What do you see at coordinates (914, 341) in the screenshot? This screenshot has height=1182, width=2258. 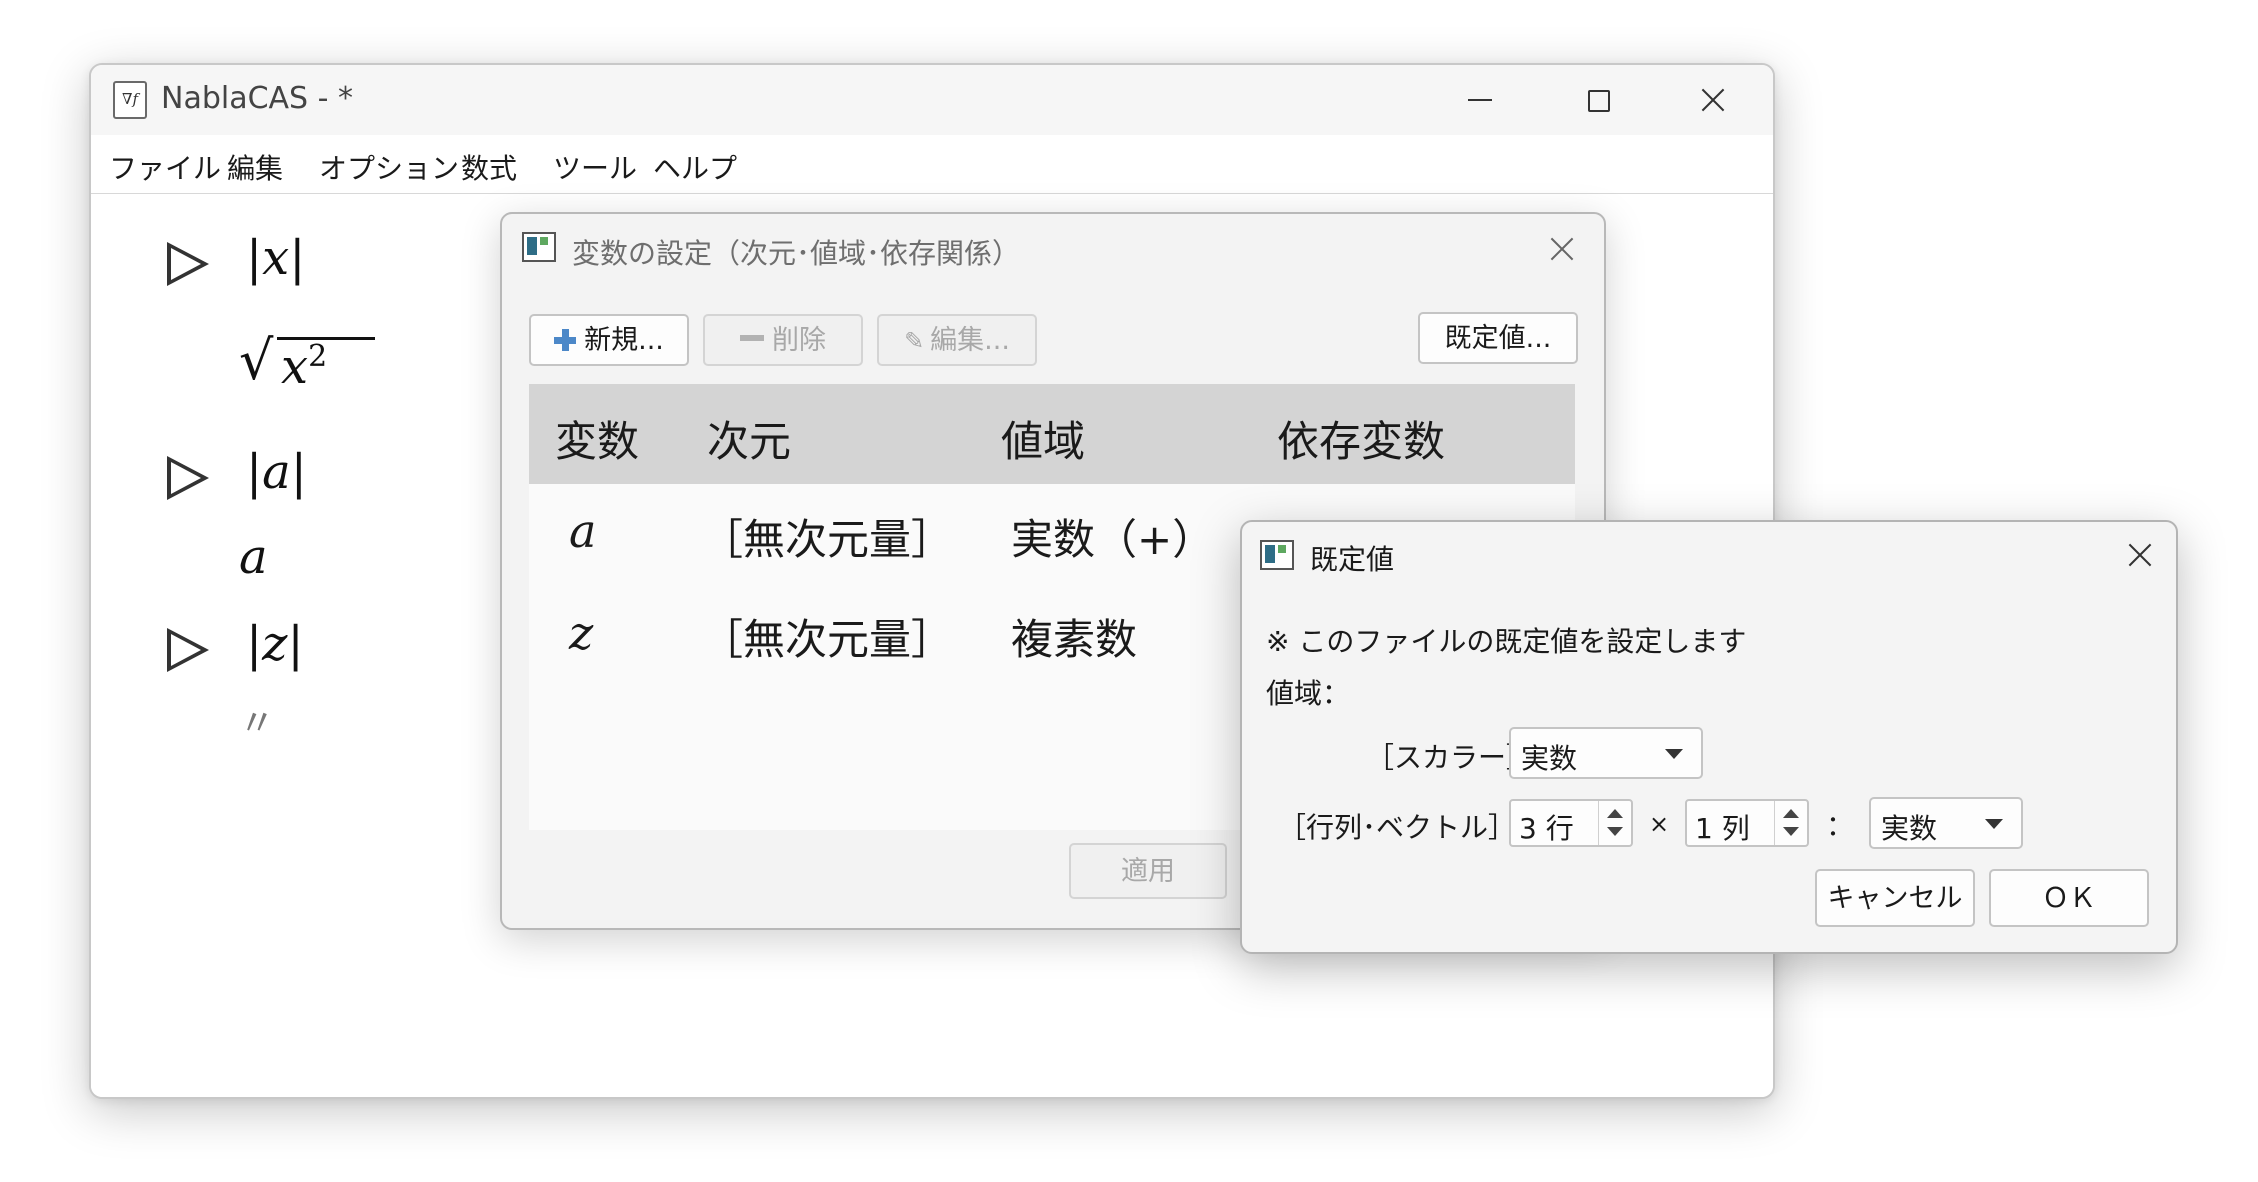 I see `pencil-icon: ✎` at bounding box center [914, 341].